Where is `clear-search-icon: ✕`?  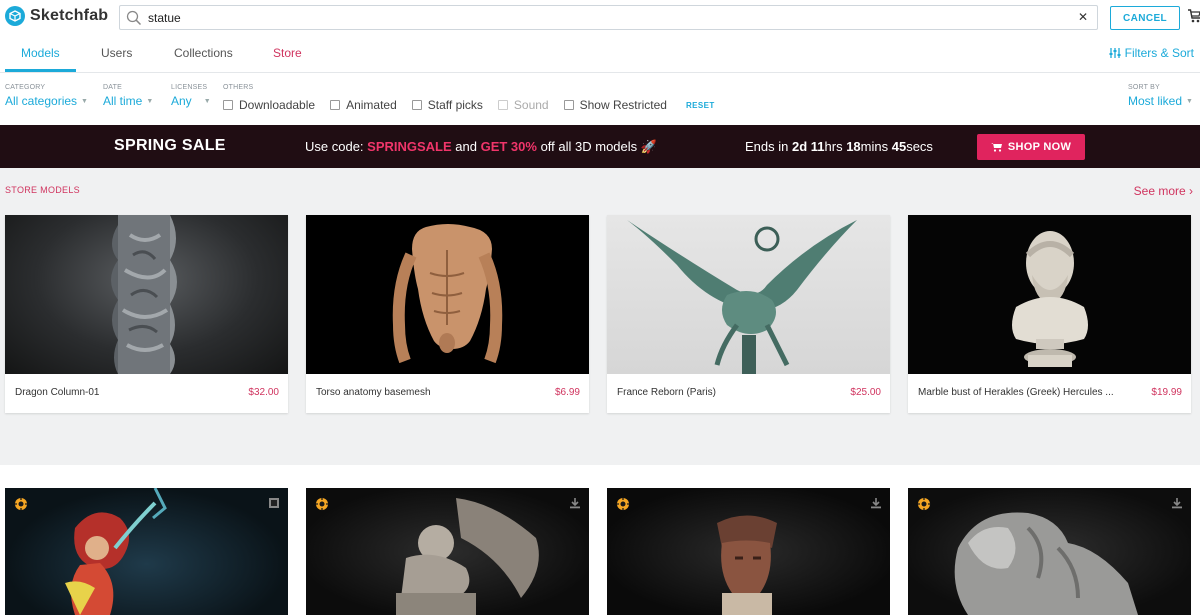 clear-search-icon: ✕ is located at coordinates (1083, 17).